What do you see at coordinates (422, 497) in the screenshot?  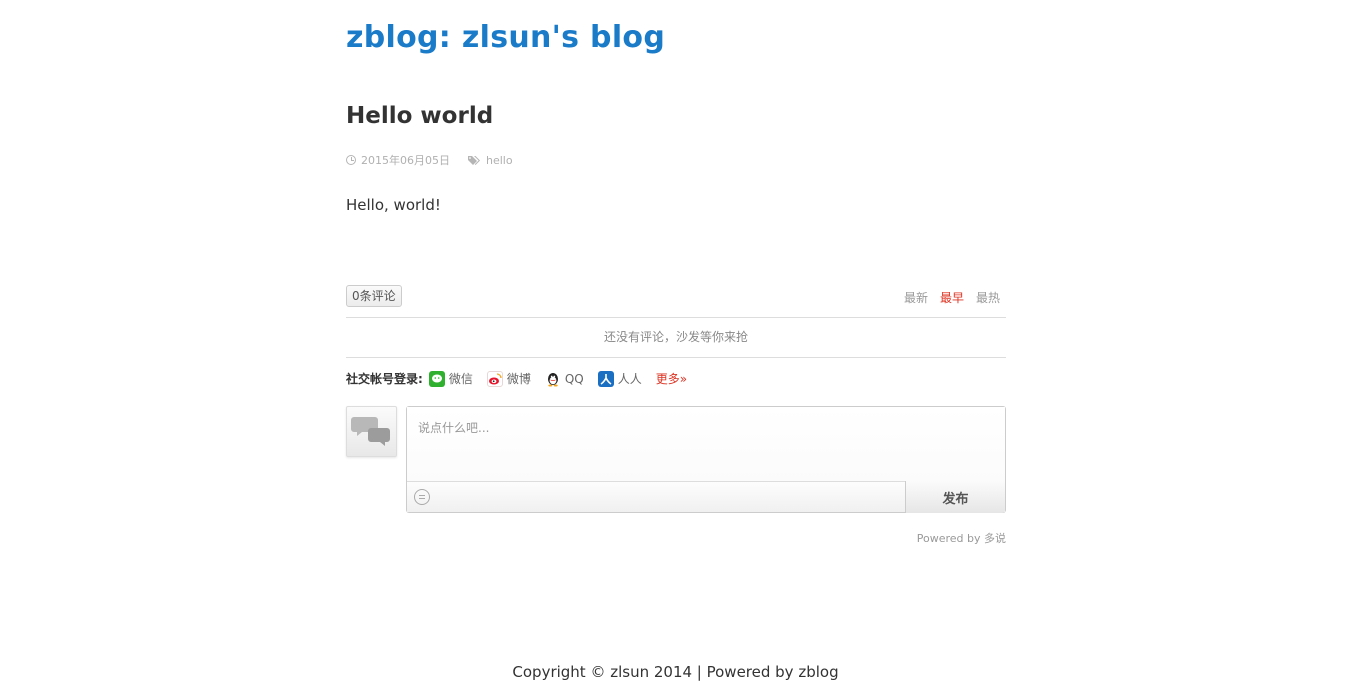 I see `emoji-icon` at bounding box center [422, 497].